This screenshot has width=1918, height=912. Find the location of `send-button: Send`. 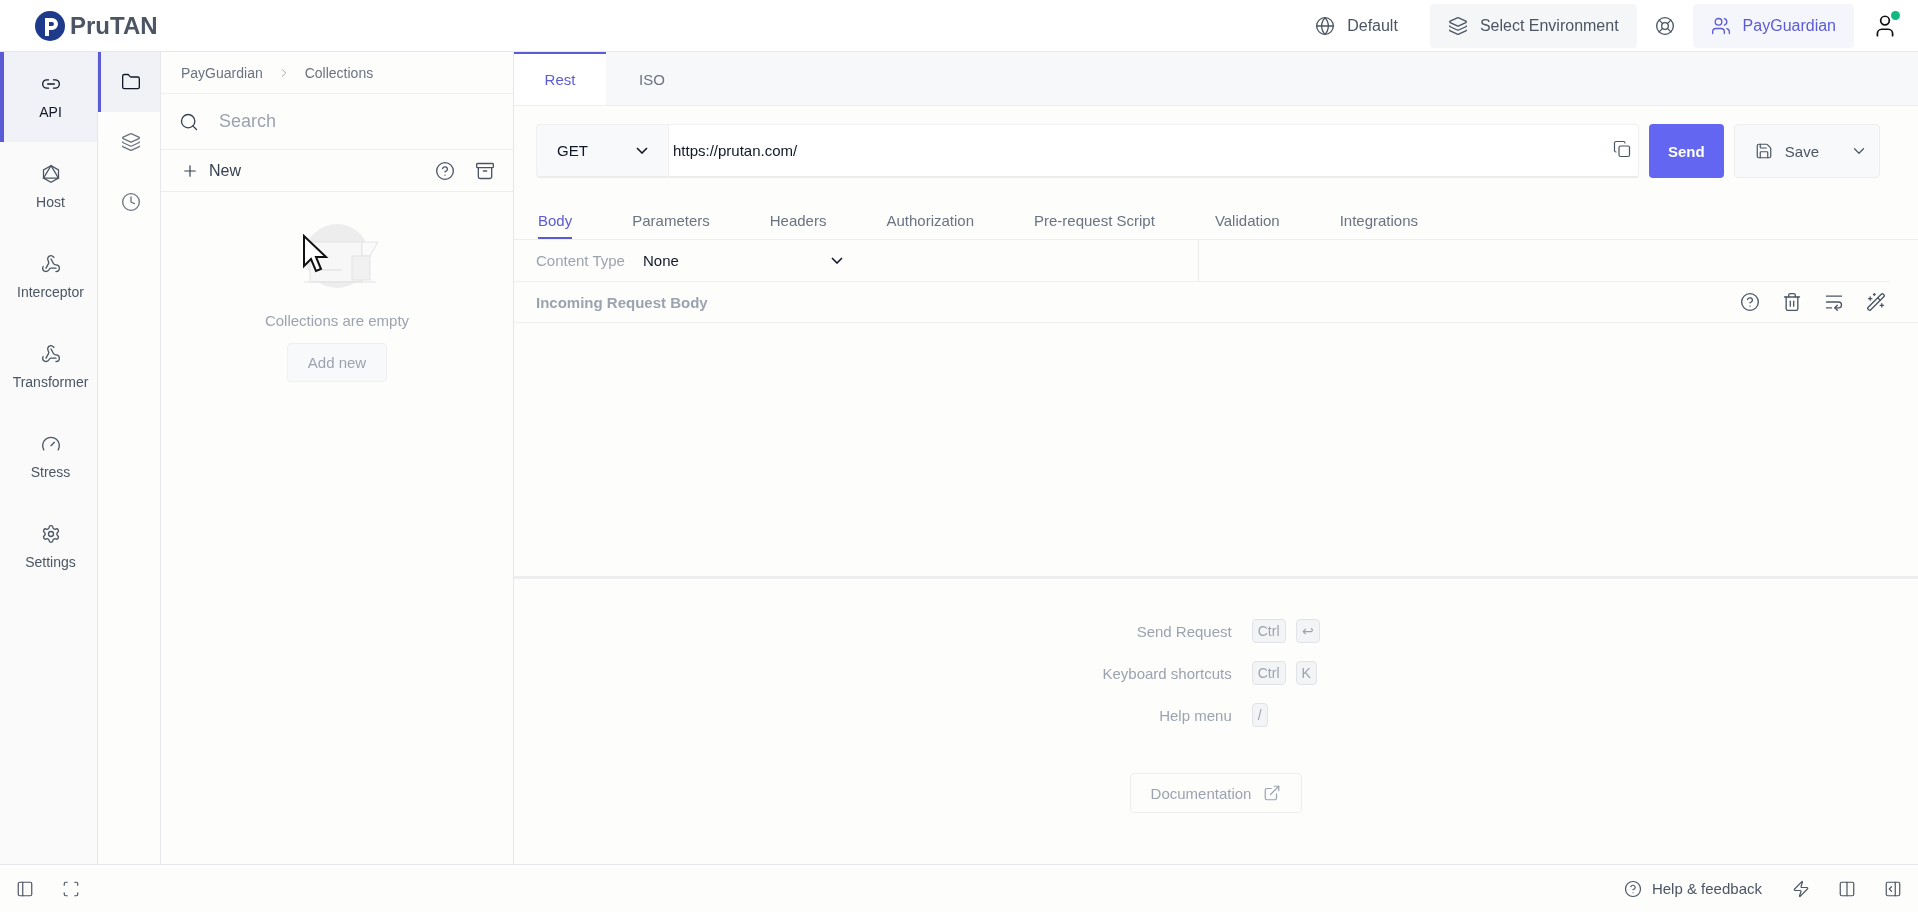

send-button: Send is located at coordinates (1686, 151).